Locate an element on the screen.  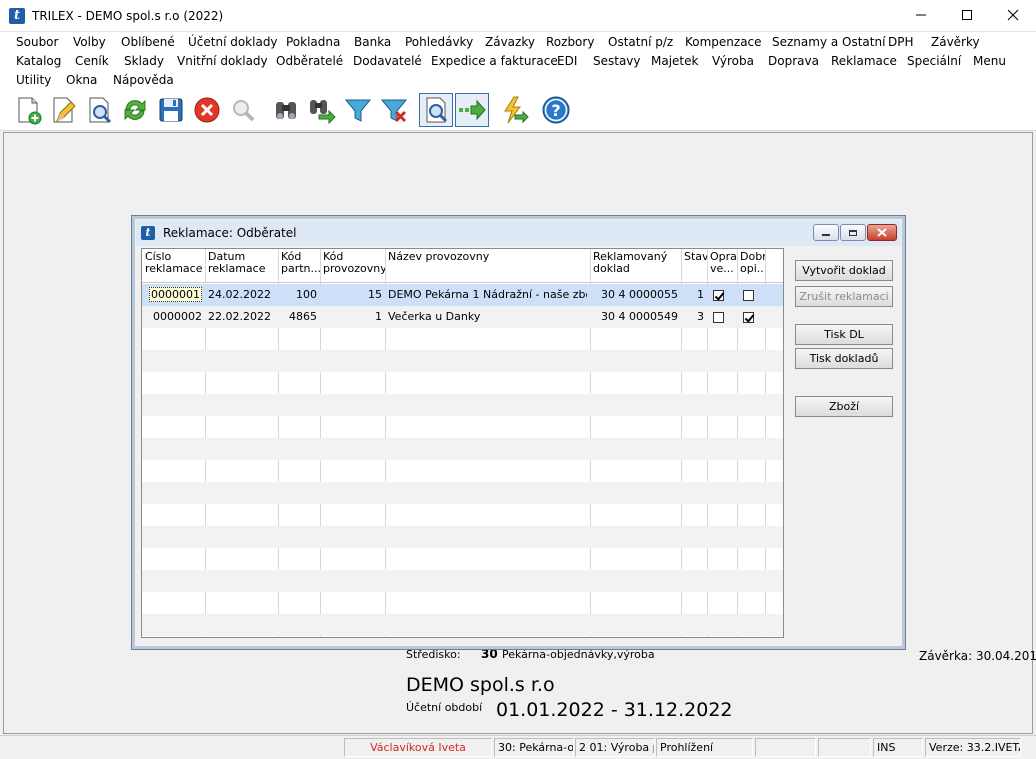
menu-item-kompenzace: Kompenzace is located at coordinates (723, 42).